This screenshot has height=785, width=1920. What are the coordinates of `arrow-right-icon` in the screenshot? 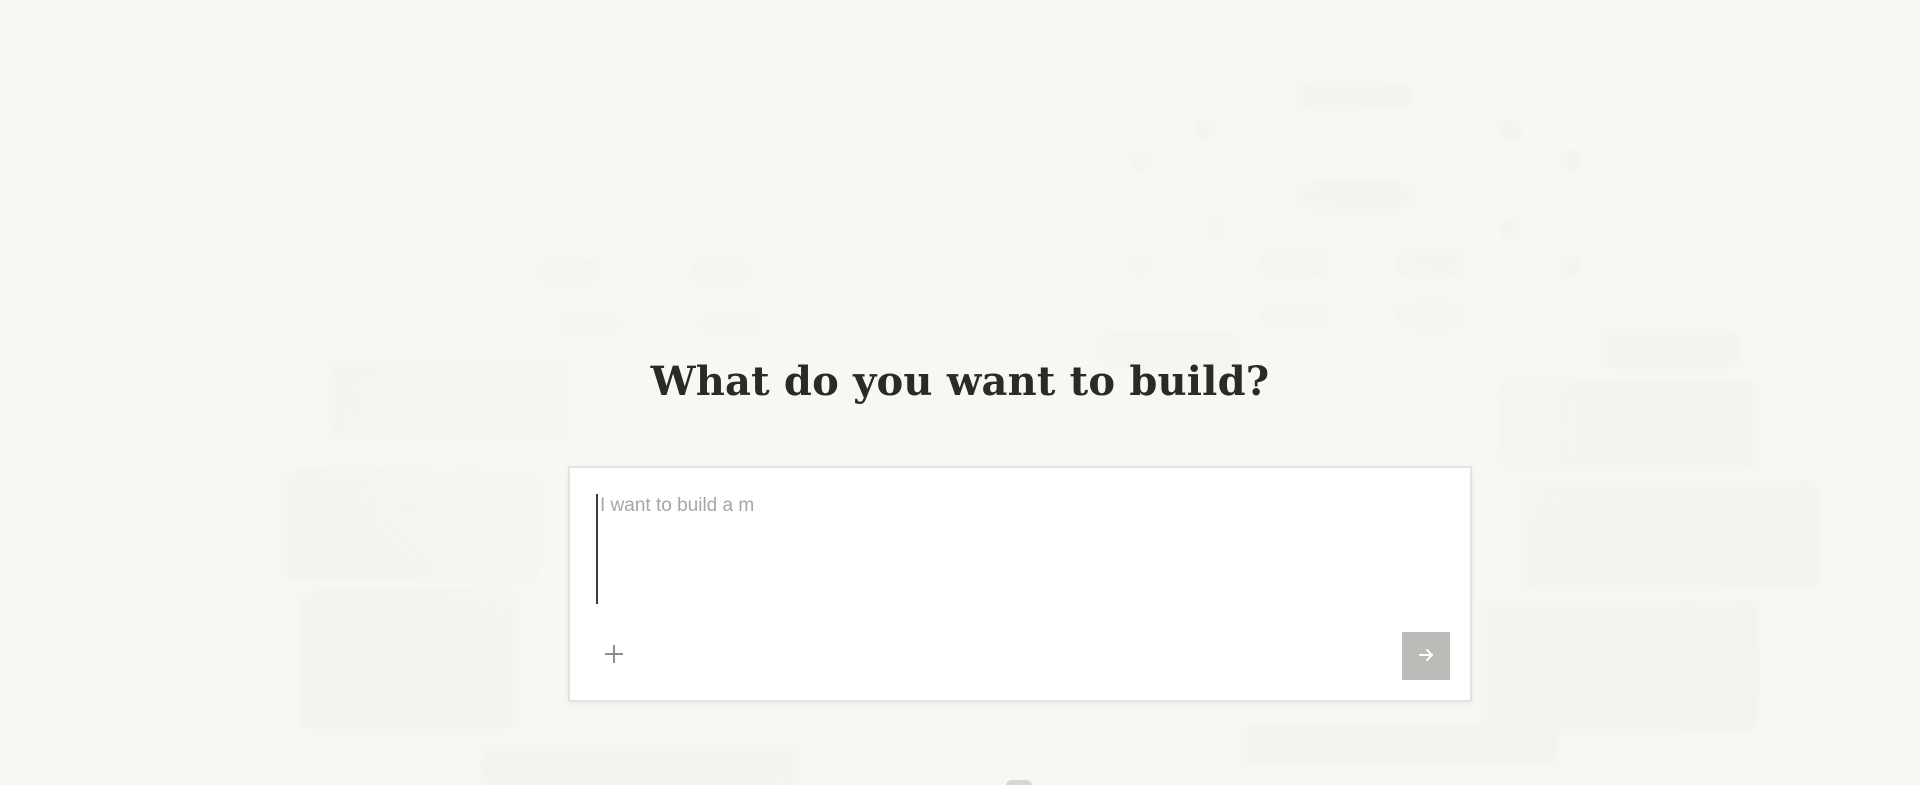 It's located at (1426, 656).